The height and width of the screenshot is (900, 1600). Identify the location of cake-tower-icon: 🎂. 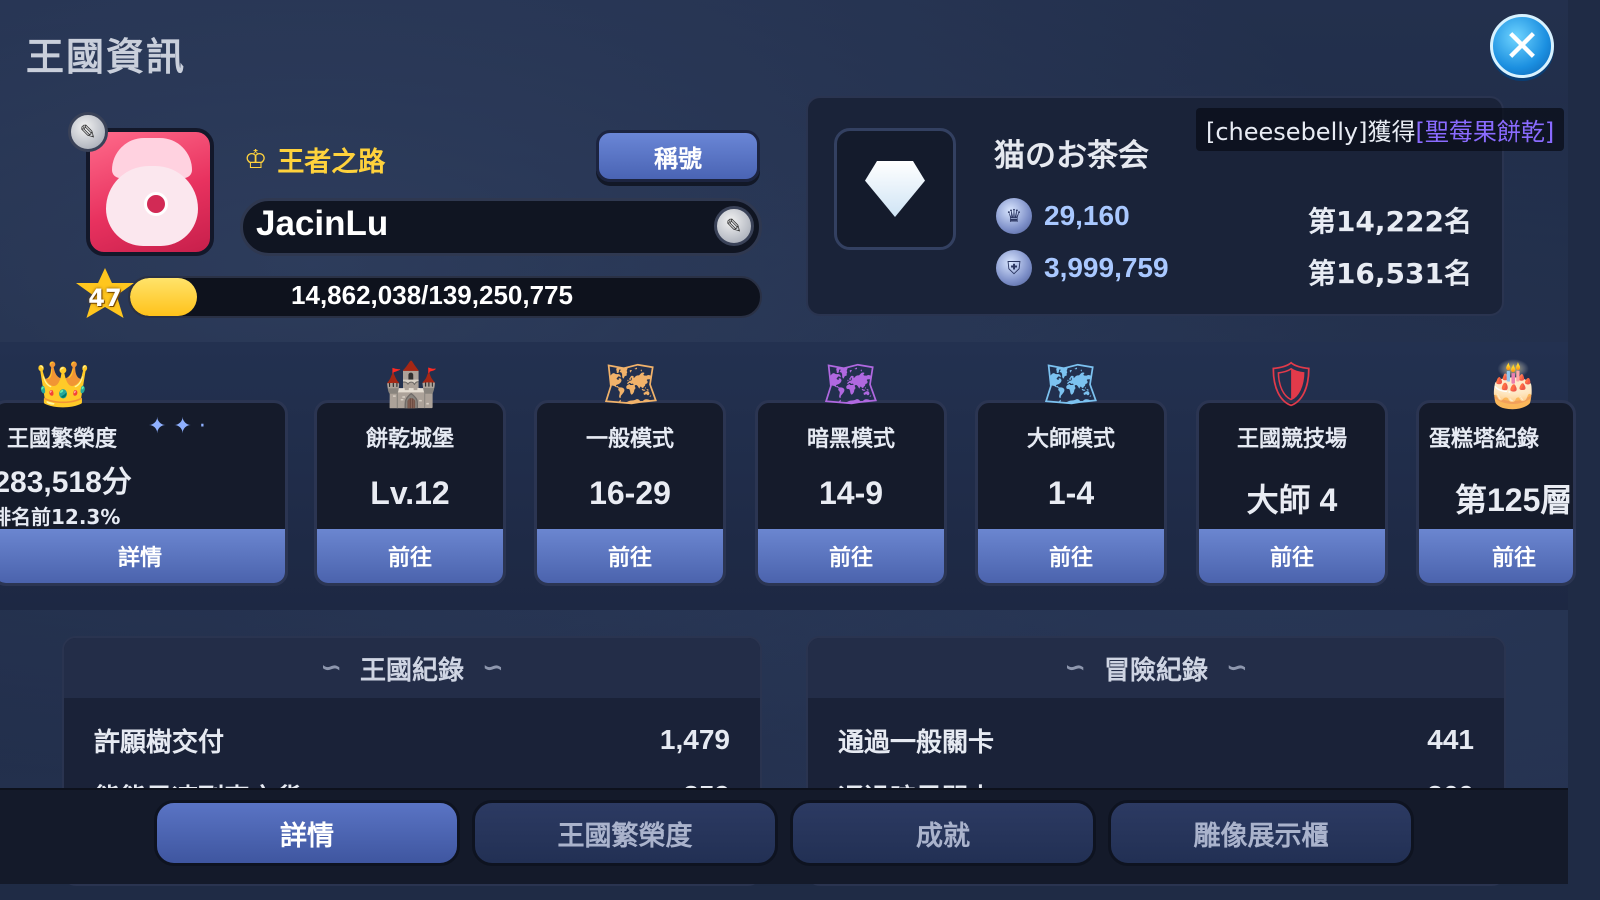
(1513, 384).